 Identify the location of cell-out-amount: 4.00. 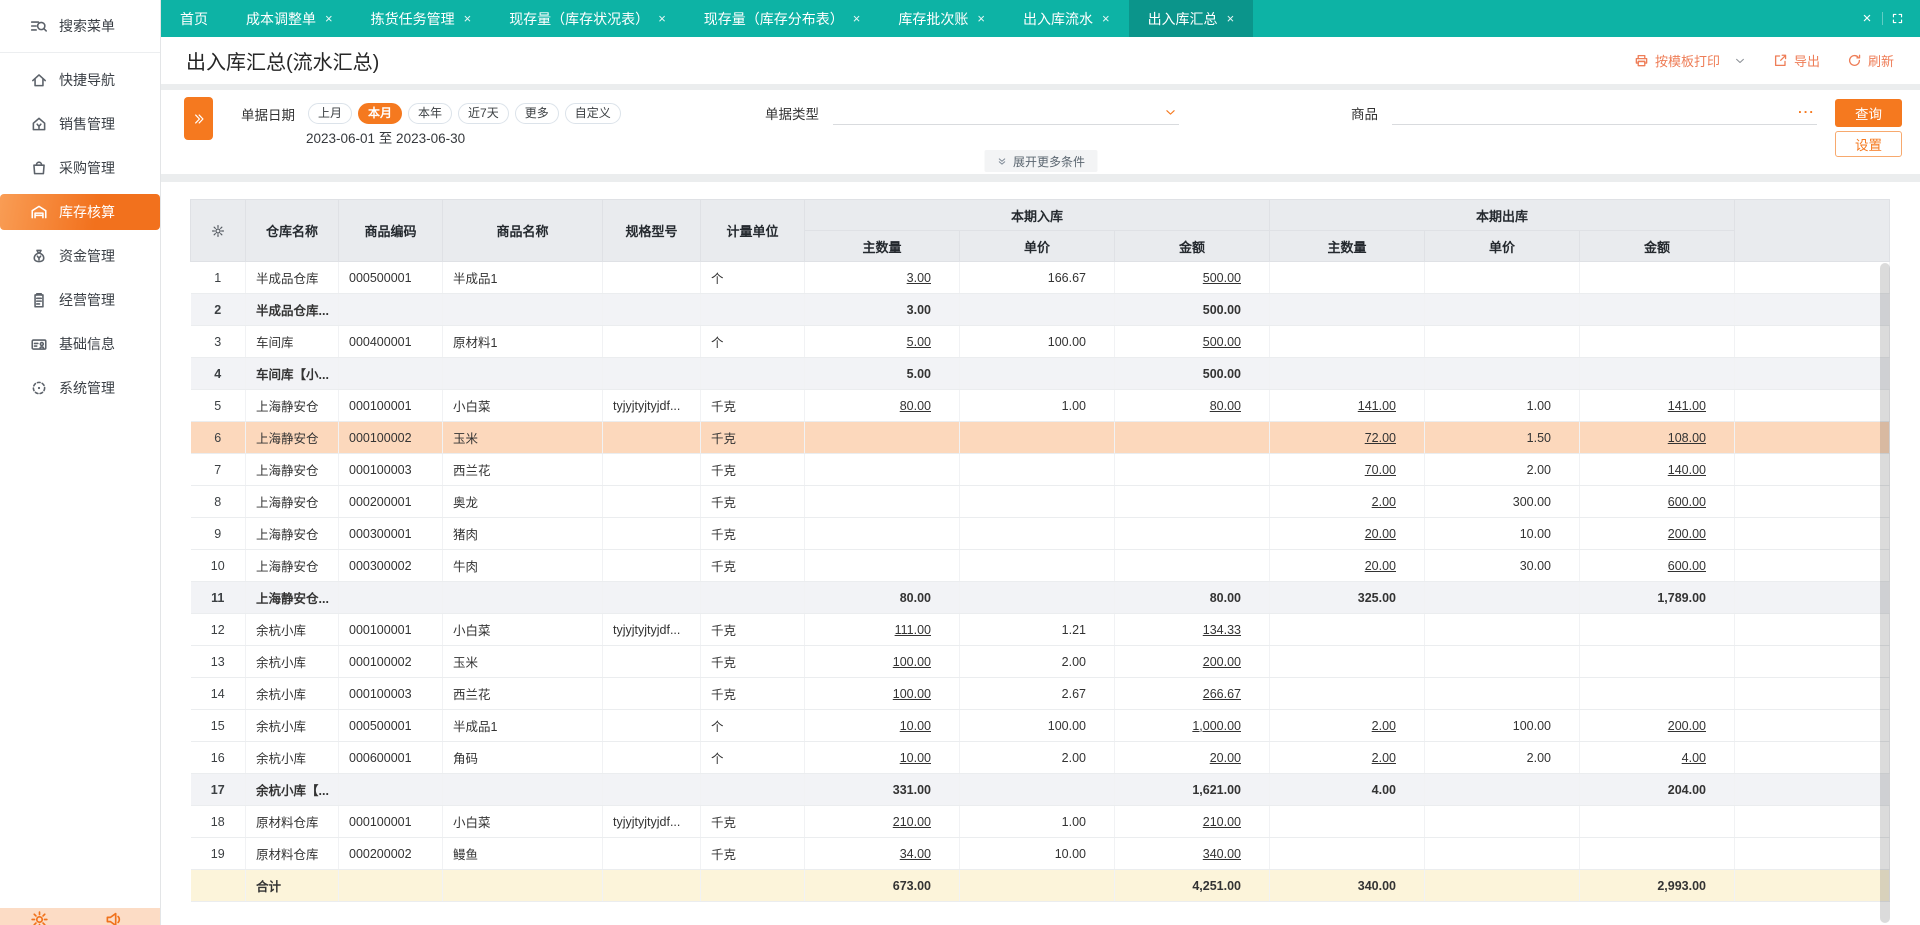
(1657, 757).